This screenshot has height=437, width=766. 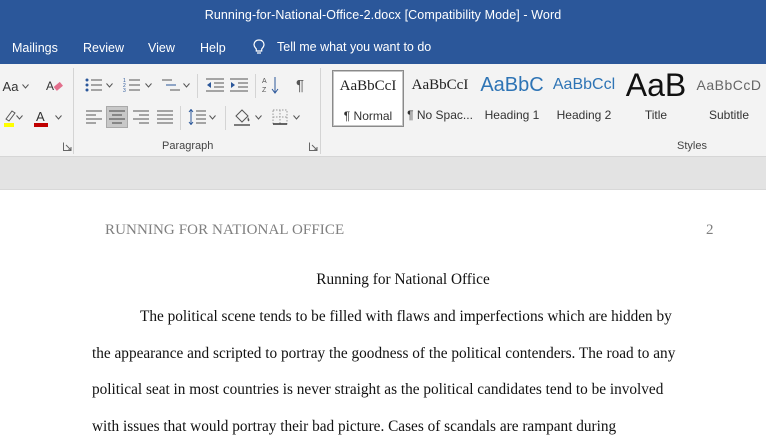 I want to click on borders-icon, so click(x=280, y=117).